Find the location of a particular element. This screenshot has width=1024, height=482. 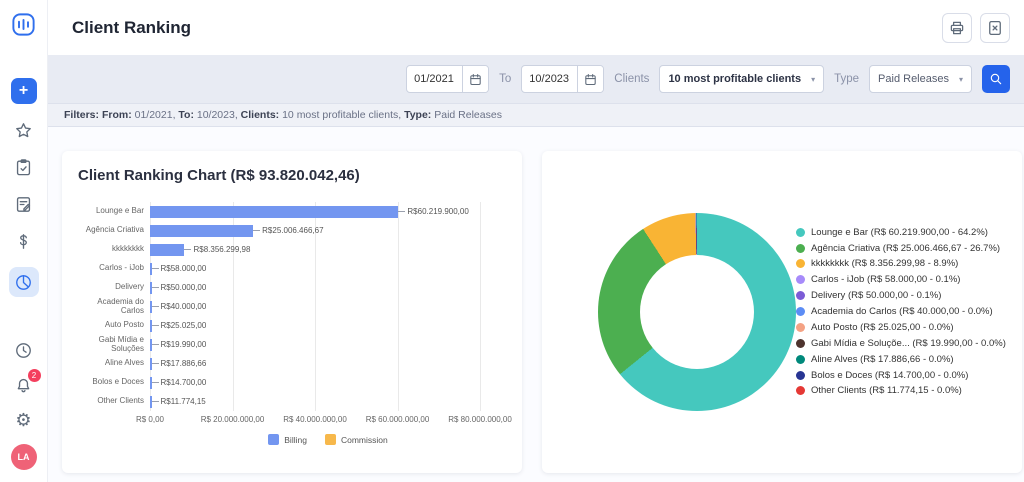

favorites-star-icon is located at coordinates (24, 130).